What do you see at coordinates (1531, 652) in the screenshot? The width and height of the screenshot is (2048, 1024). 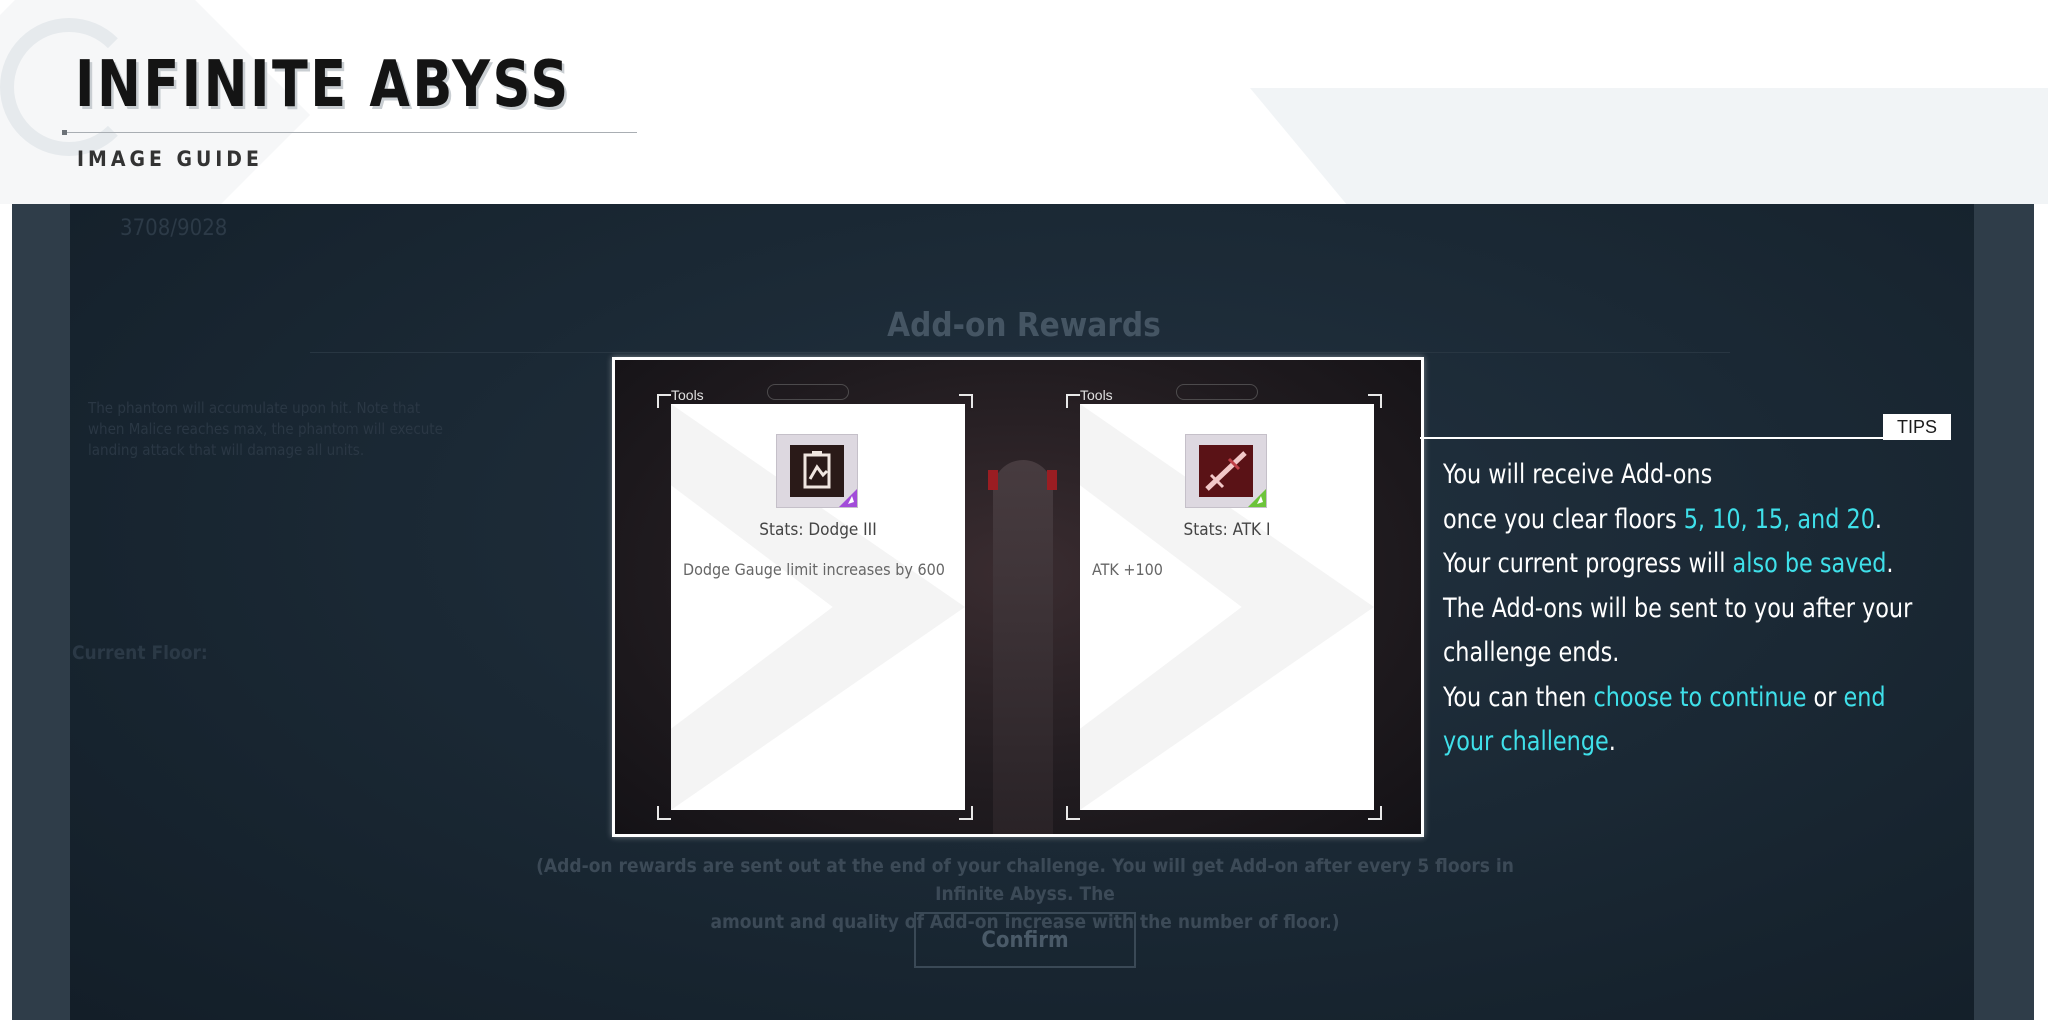 I see `tips-text-segment: challenge ends.` at bounding box center [1531, 652].